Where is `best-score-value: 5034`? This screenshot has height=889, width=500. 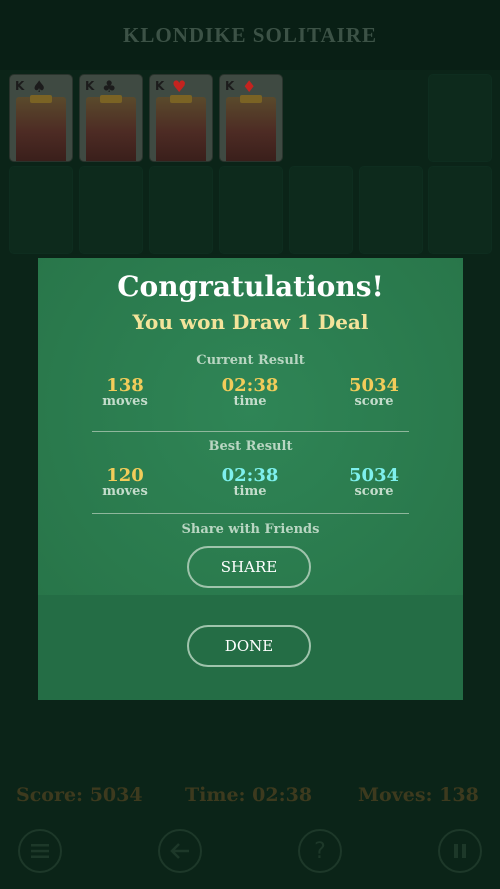 best-score-value: 5034 is located at coordinates (374, 475).